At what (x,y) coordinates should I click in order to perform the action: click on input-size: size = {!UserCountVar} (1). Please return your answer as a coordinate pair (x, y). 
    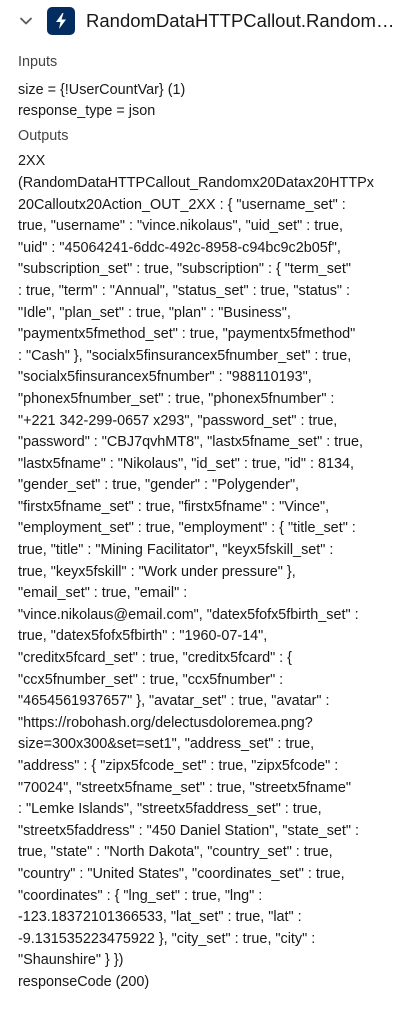
    Looking at the image, I should click on (102, 89).